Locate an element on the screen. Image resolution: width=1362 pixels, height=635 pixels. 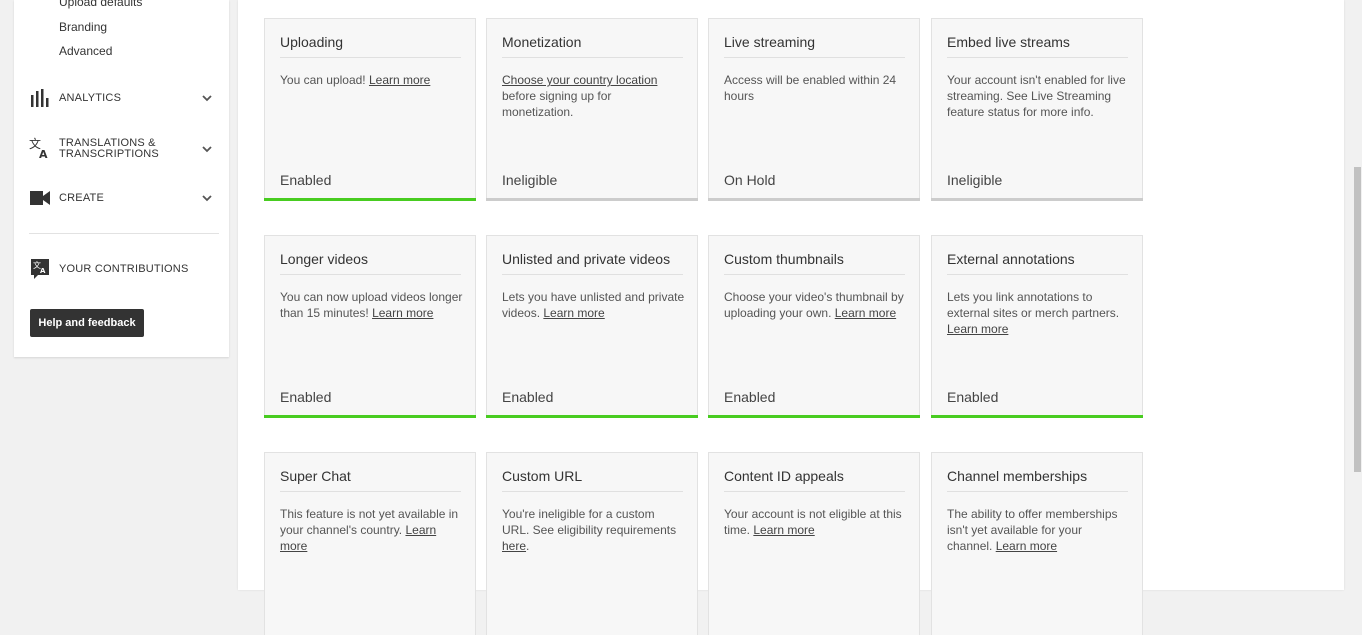
feature-card-status: On Hold is located at coordinates (750, 180).